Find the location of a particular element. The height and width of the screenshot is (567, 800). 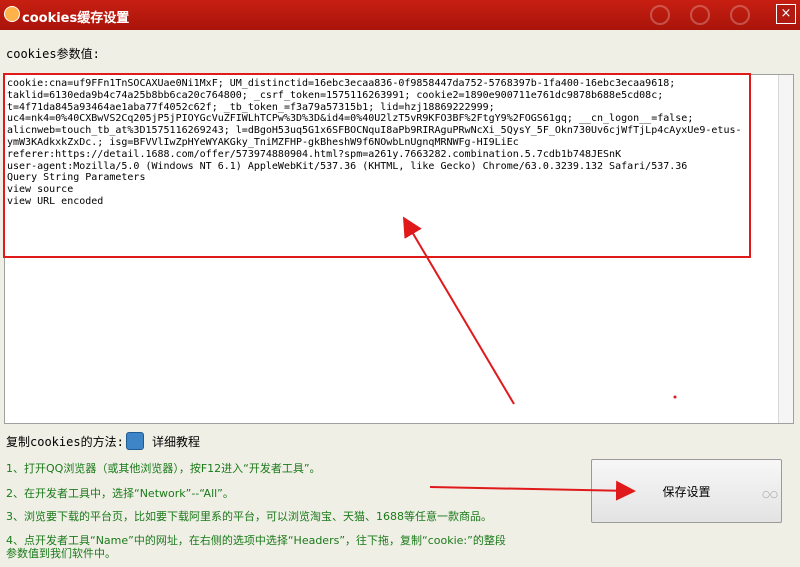

annotation-dot is located at coordinates (675, 397).